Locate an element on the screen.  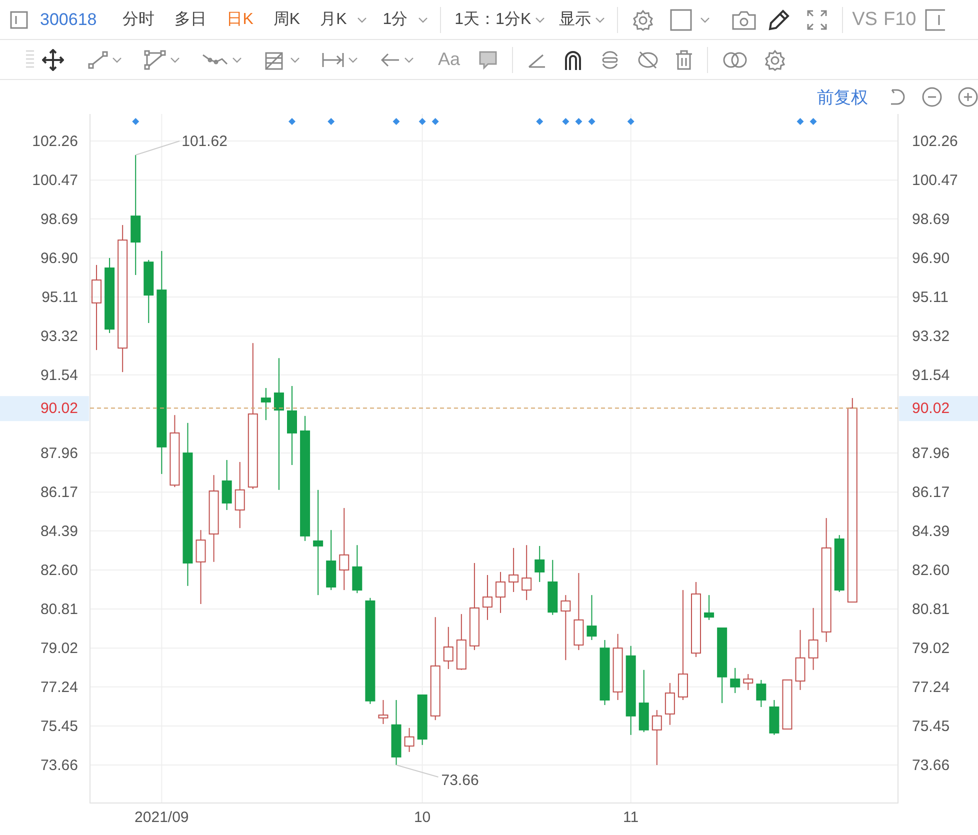
eye-off-icon is located at coordinates (648, 59).